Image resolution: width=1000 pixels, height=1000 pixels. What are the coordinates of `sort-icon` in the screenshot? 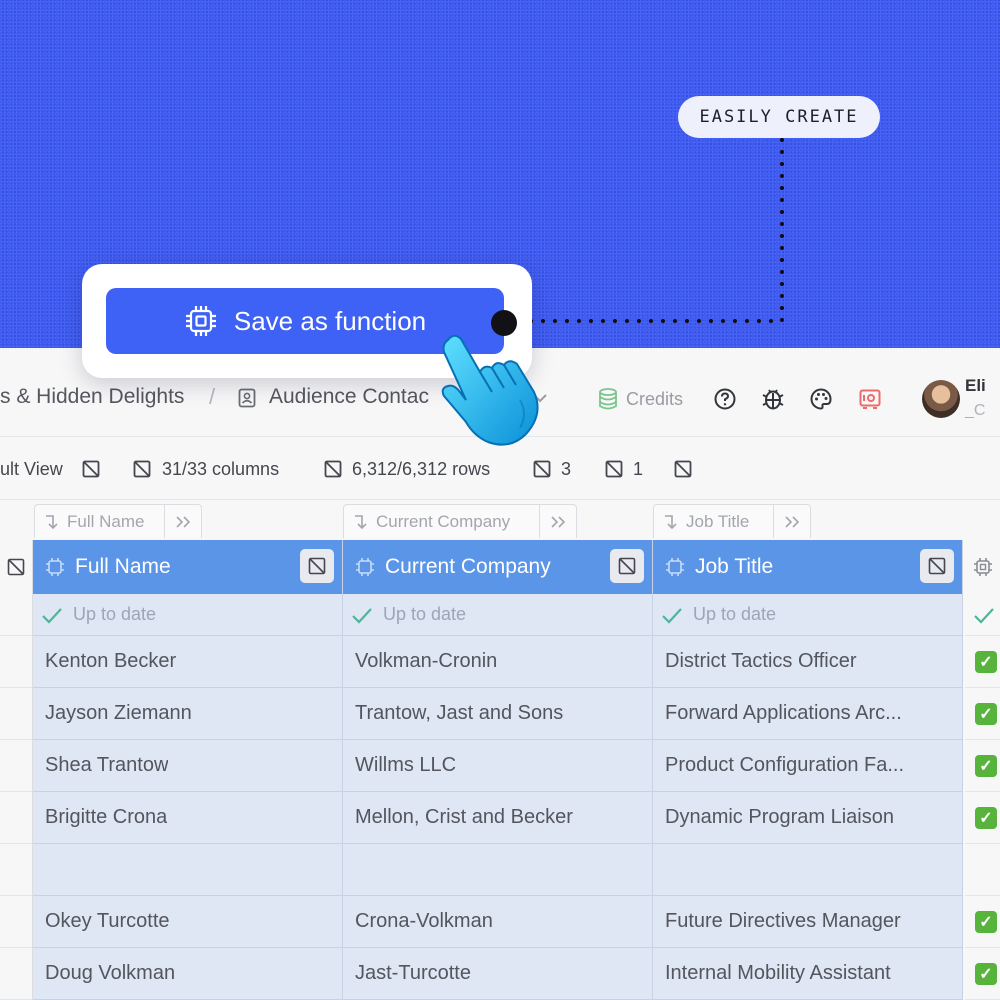 It's located at (614, 469).